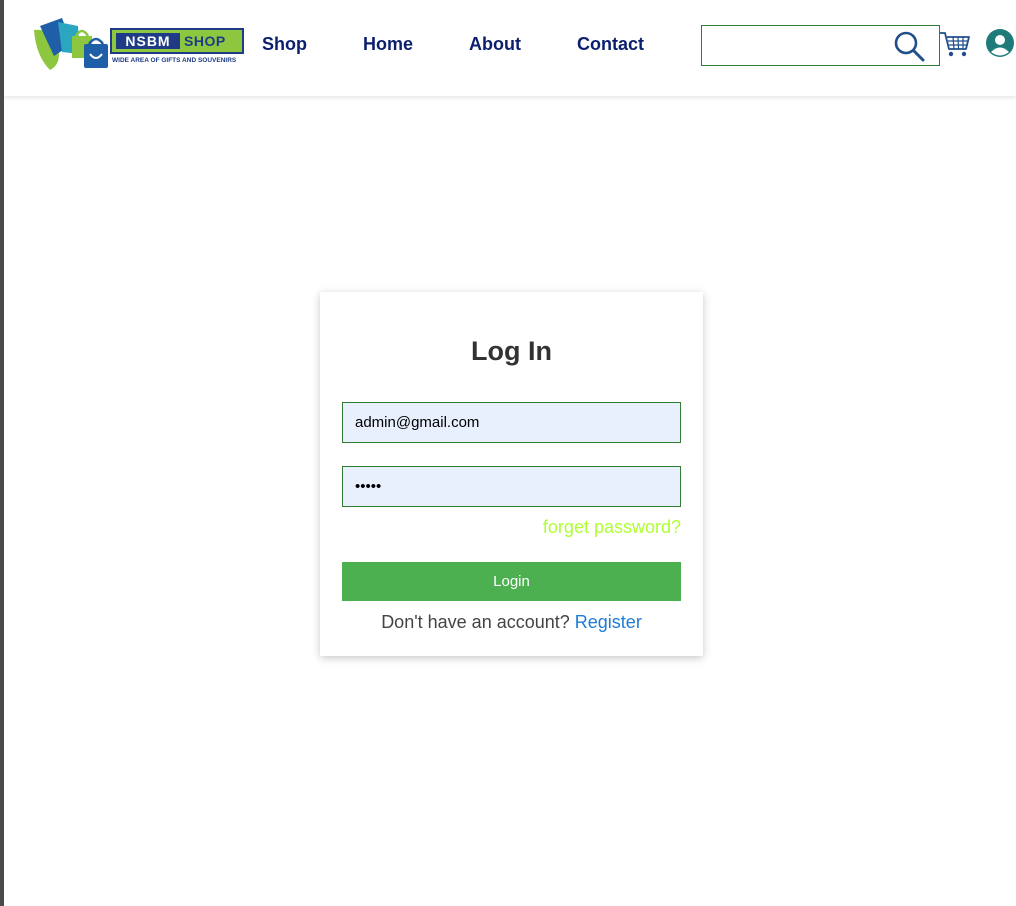  Describe the element at coordinates (798, 46) in the screenshot. I see `search-input` at that location.